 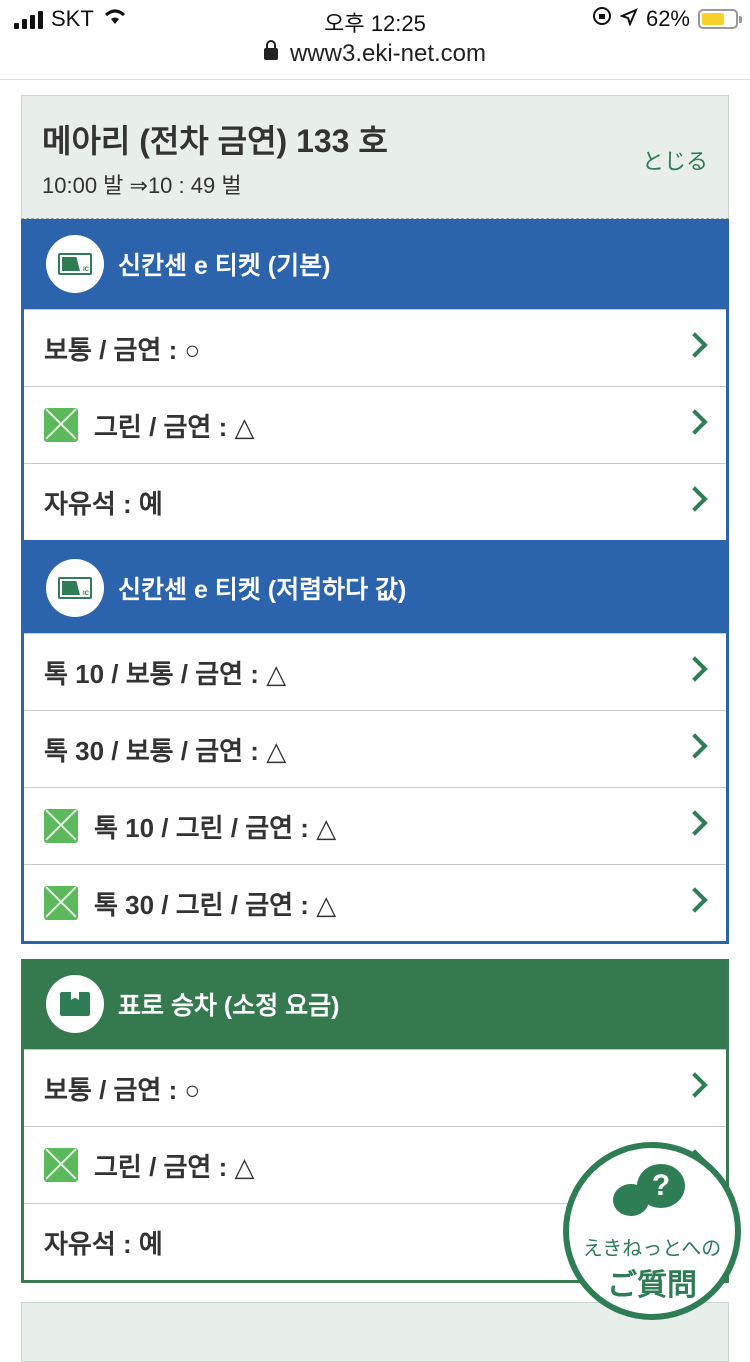 What do you see at coordinates (215, 904) in the screenshot?
I see `fare-label: 톡 30 / 그린 / 금연 : △` at bounding box center [215, 904].